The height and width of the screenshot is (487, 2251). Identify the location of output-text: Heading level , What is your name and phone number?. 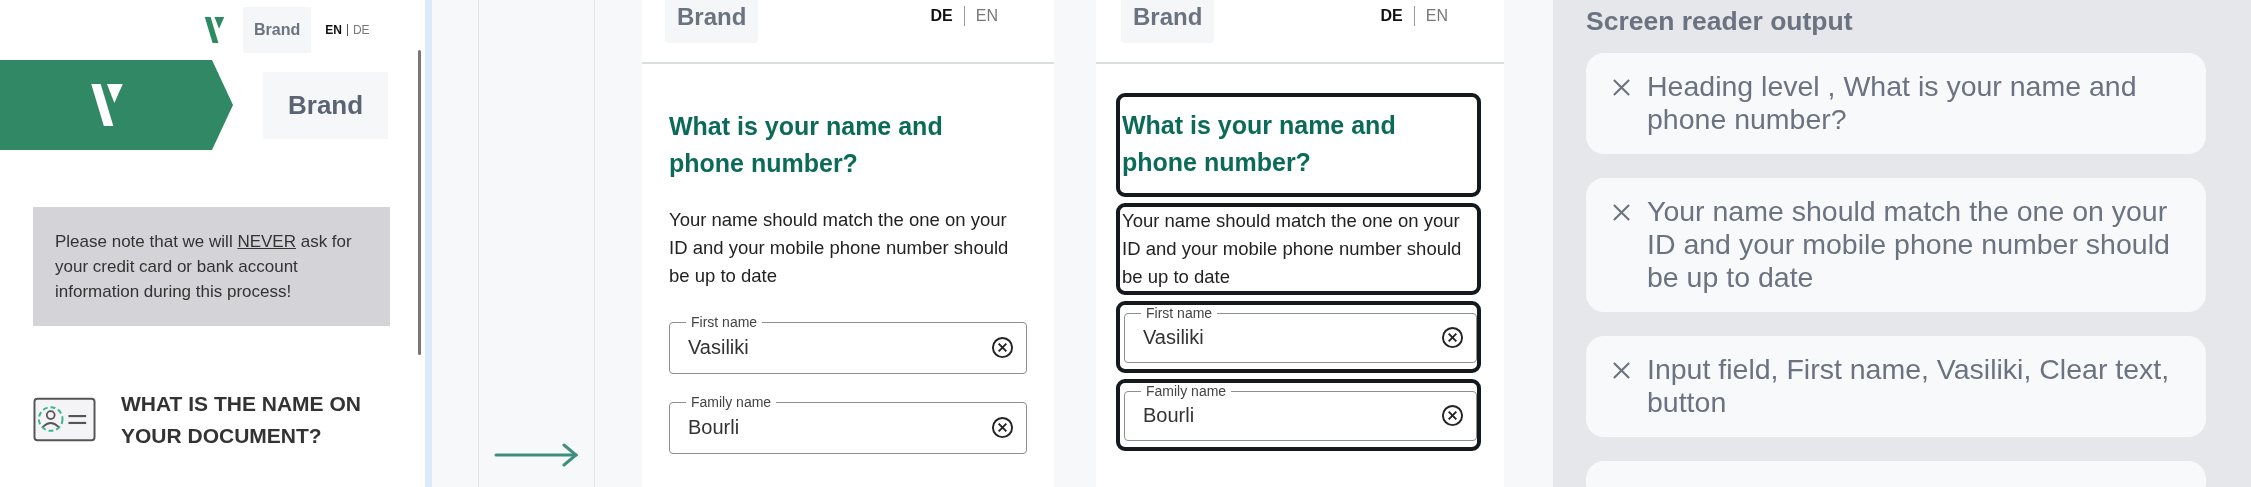
(1892, 103).